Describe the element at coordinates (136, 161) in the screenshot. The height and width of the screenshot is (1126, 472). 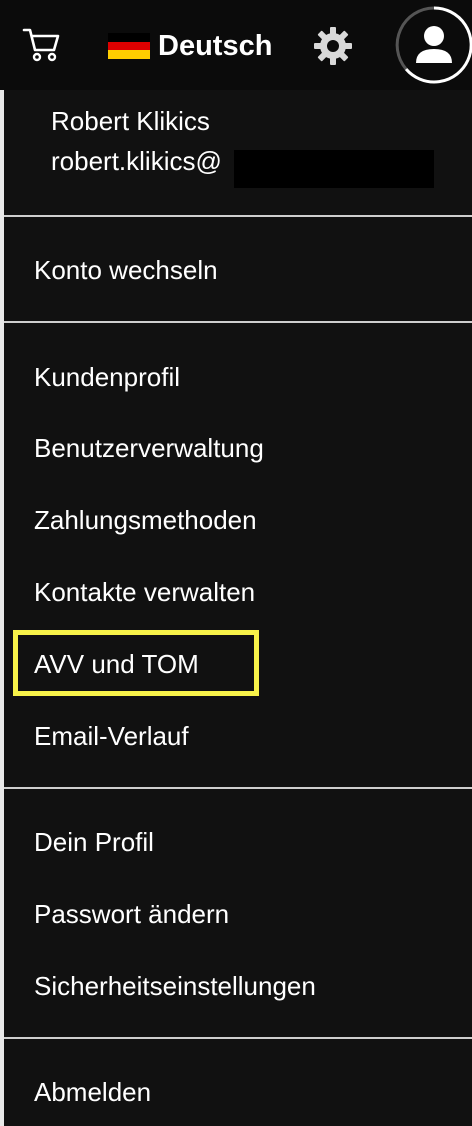
I see `user-email: robert.klikics@` at that location.